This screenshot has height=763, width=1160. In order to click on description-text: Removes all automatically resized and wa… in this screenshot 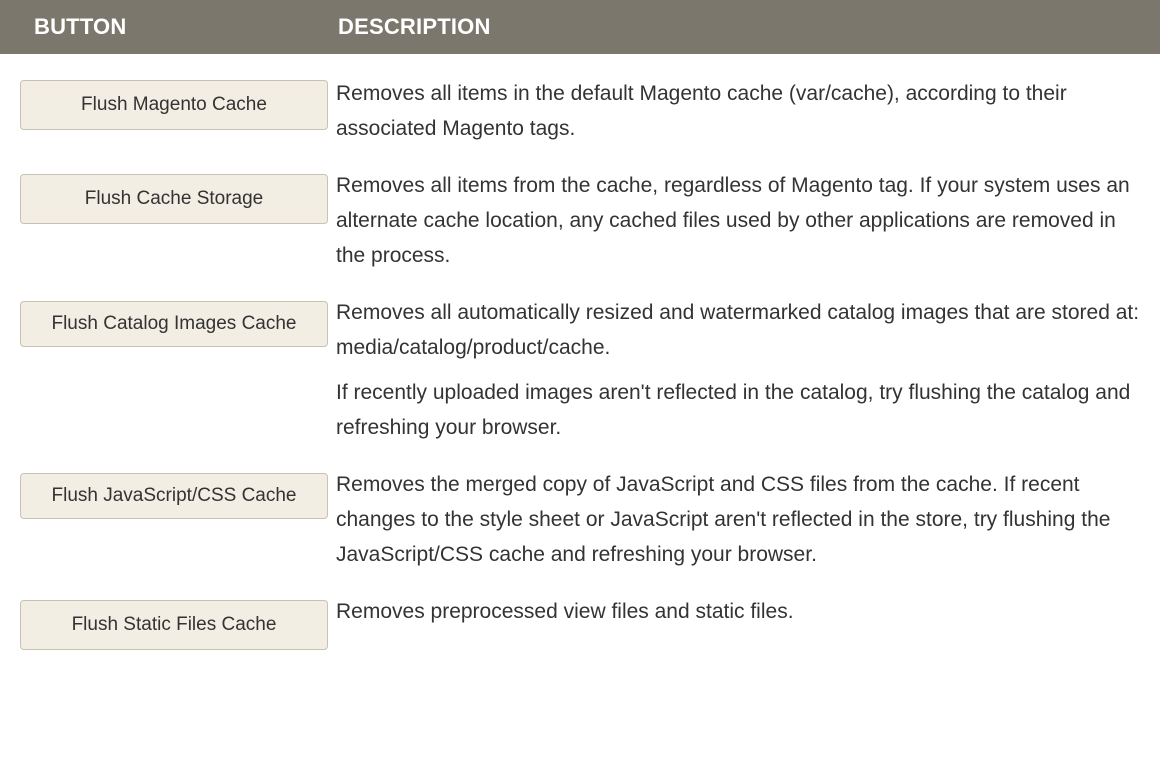, I will do `click(738, 330)`.